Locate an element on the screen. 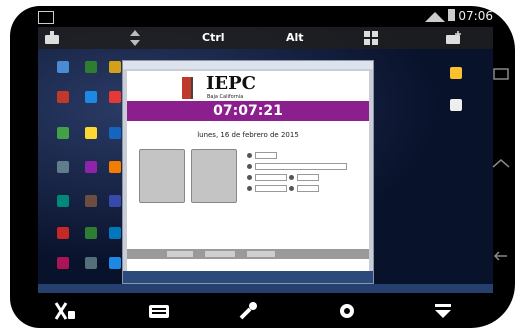 The height and width of the screenshot is (330, 519). signal-icon is located at coordinates (435, 17).